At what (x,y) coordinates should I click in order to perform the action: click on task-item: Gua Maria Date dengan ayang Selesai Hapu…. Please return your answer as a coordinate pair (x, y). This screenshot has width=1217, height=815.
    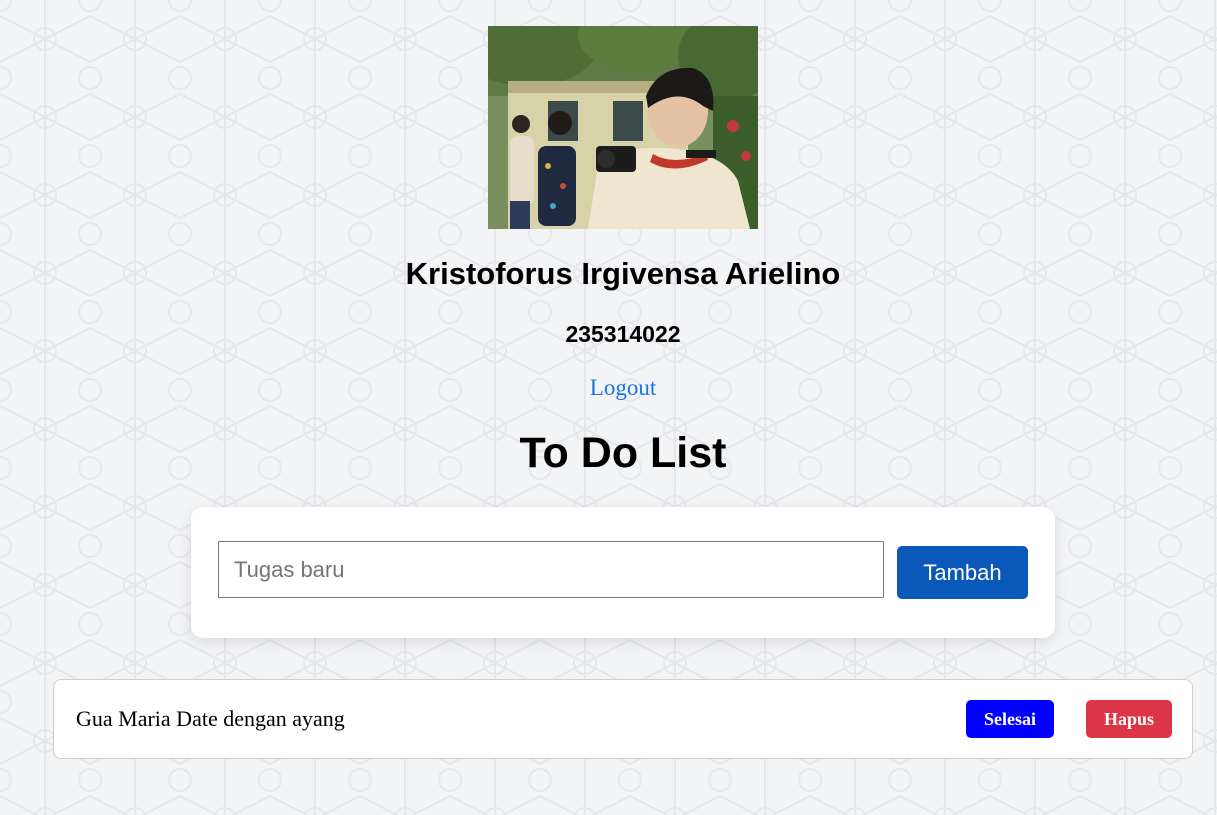
    Looking at the image, I should click on (623, 719).